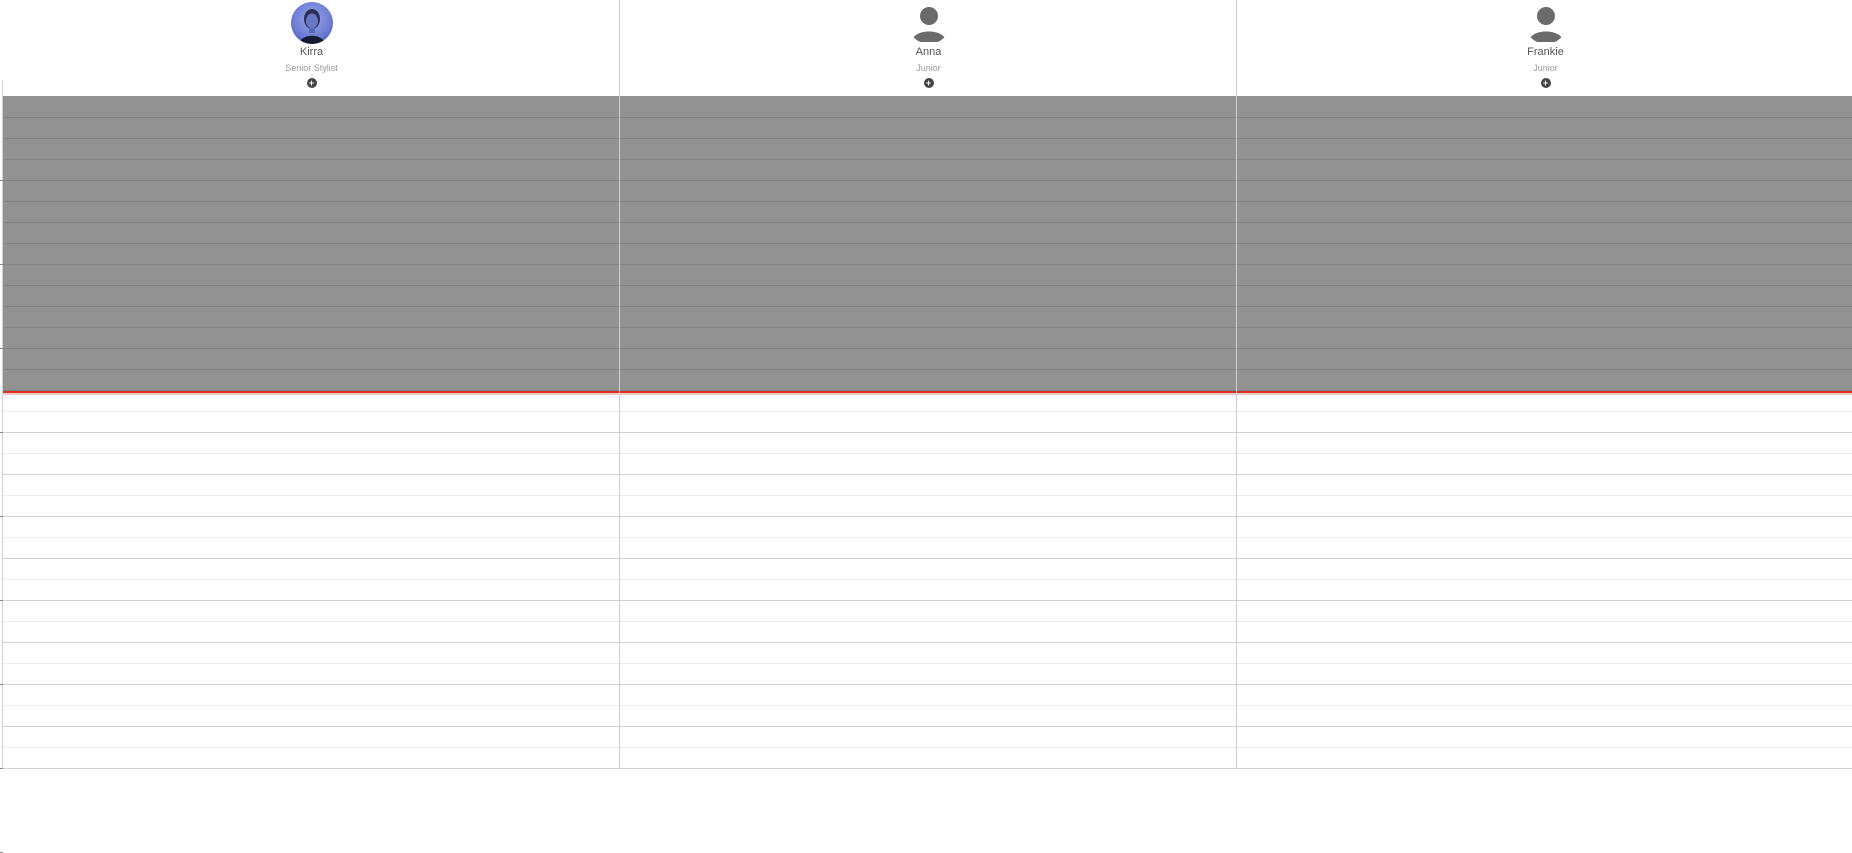  Describe the element at coordinates (311, 52) in the screenshot. I see `staff-name: Kirra` at that location.